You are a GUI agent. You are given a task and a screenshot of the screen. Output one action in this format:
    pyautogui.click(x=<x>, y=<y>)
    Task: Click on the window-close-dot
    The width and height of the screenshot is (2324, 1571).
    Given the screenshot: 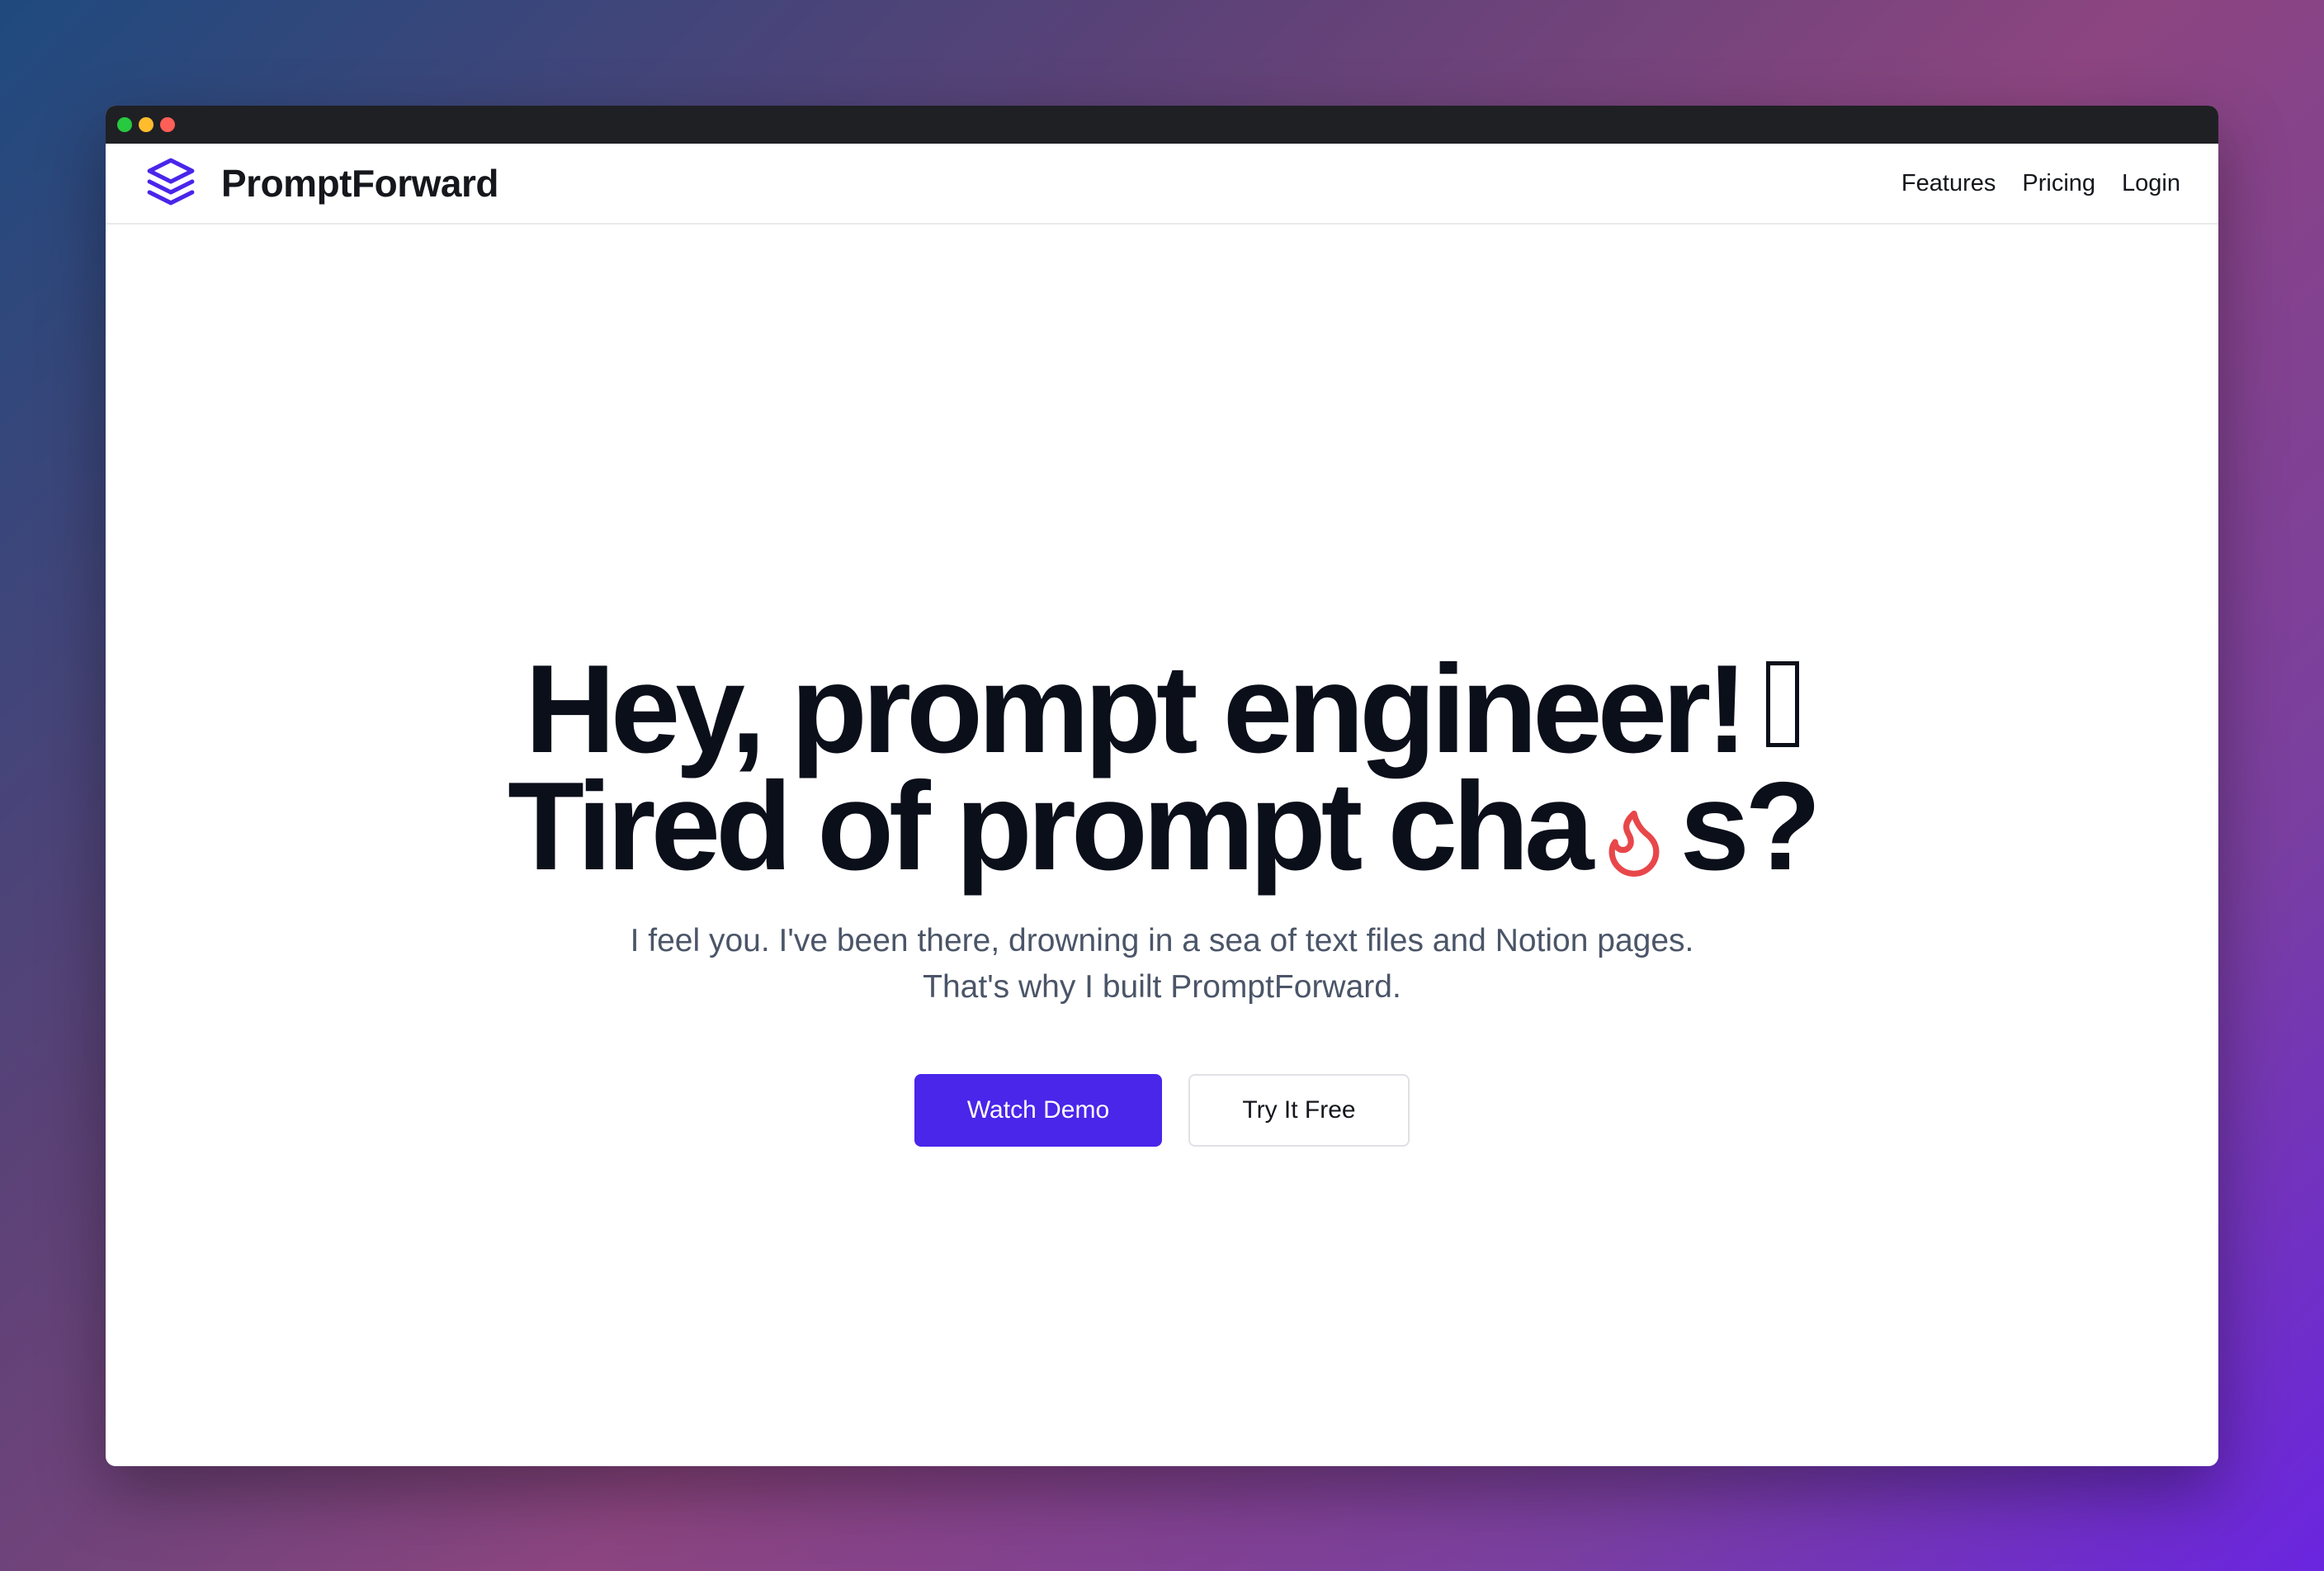 What is the action you would take?
    pyautogui.click(x=125, y=124)
    